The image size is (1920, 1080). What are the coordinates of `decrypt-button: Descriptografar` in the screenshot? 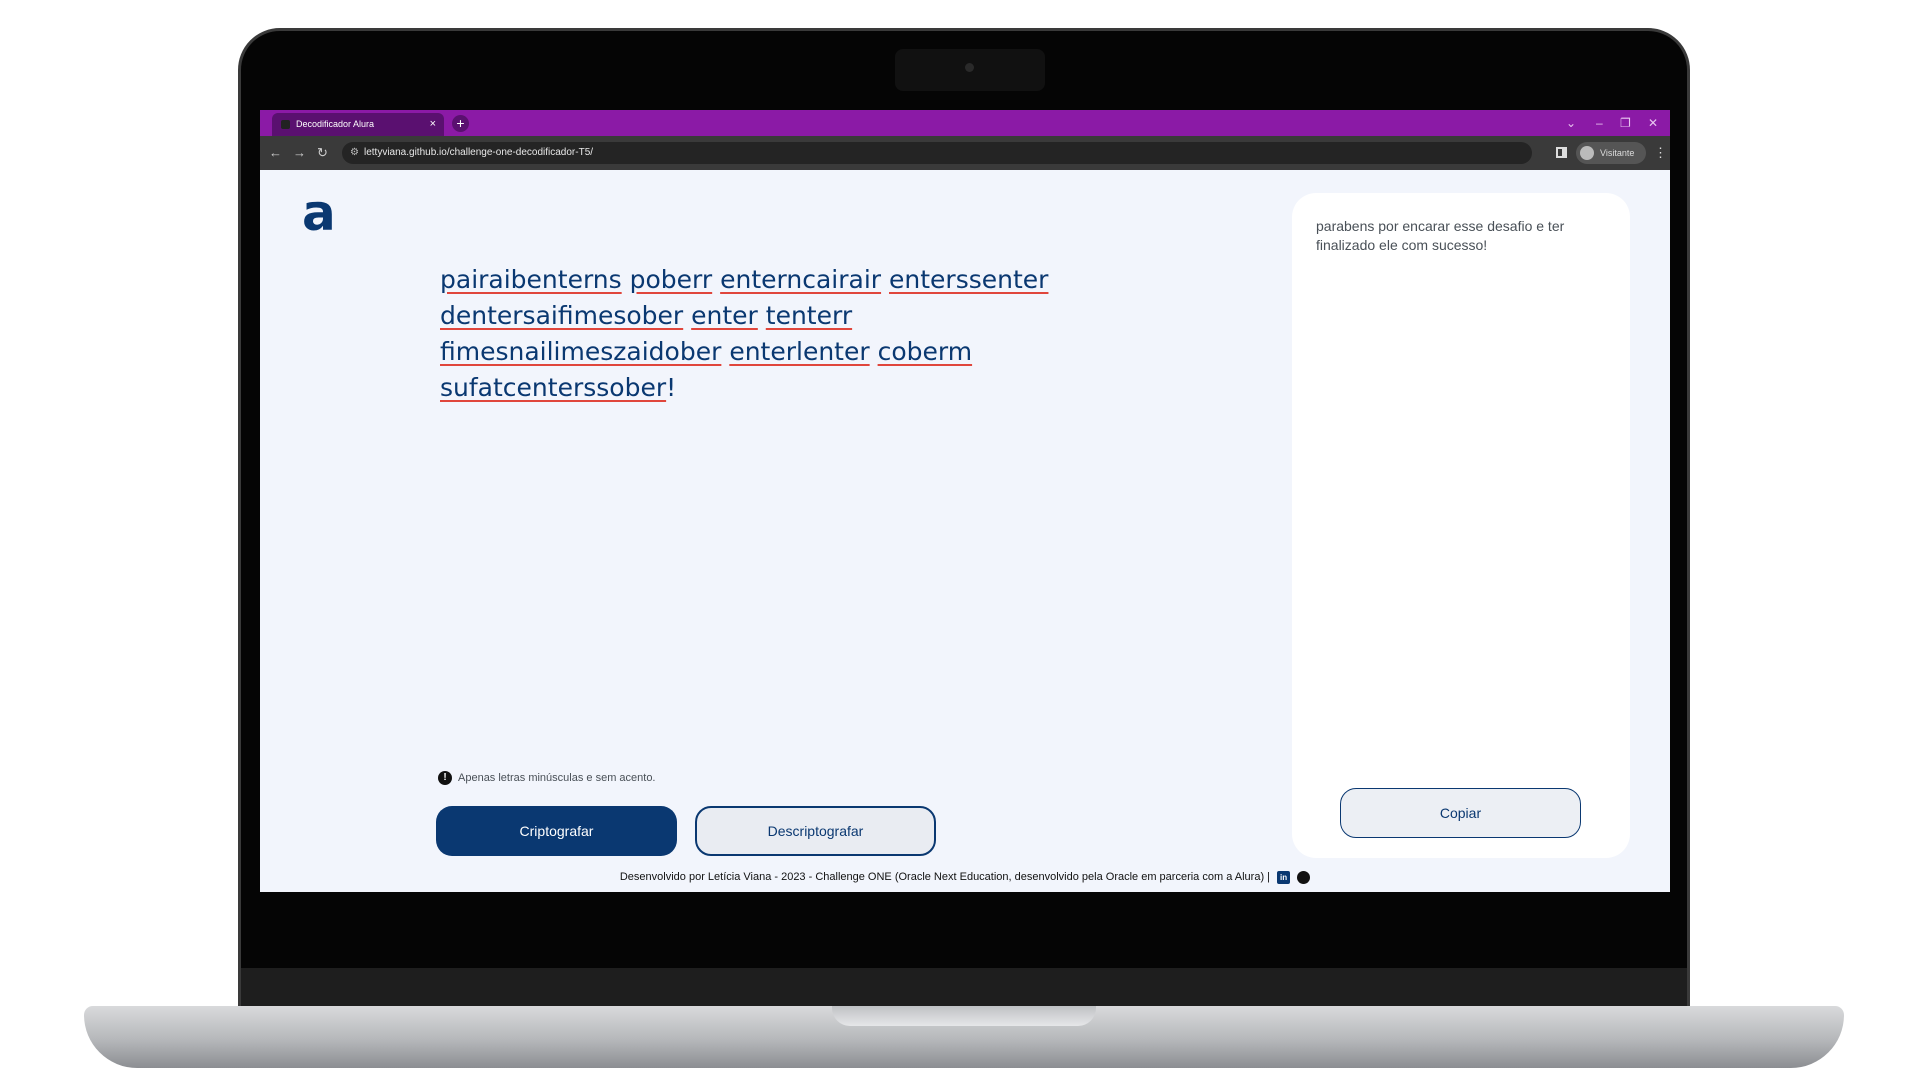 It's located at (815, 831).